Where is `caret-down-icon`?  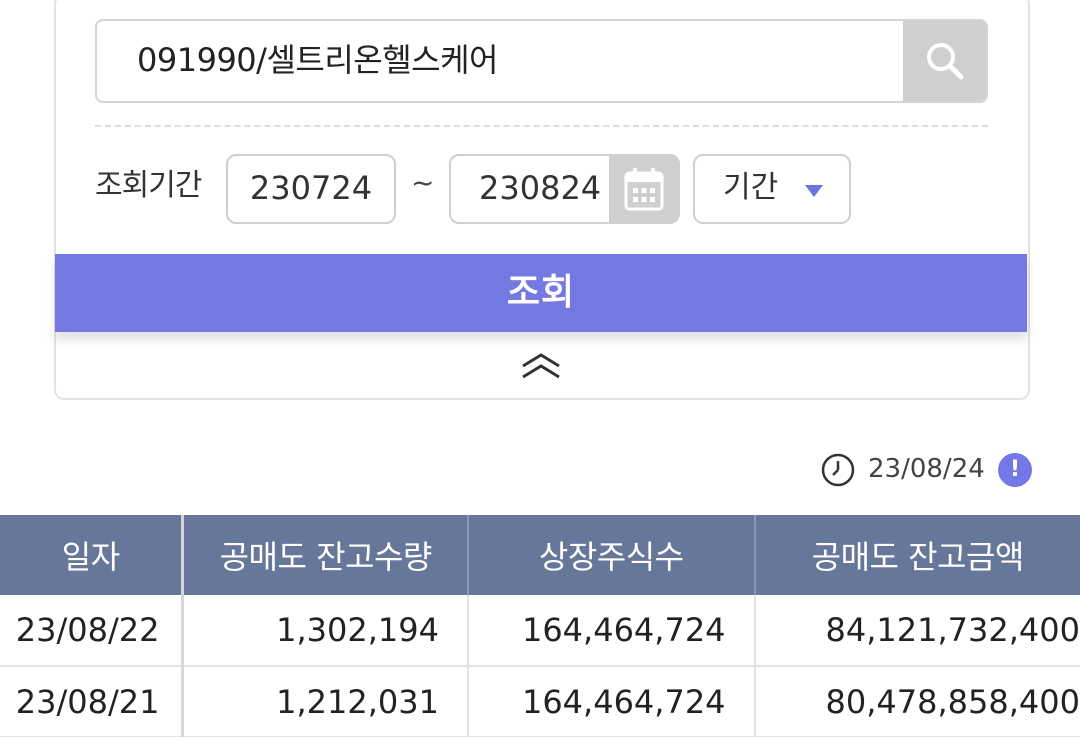 caret-down-icon is located at coordinates (814, 191).